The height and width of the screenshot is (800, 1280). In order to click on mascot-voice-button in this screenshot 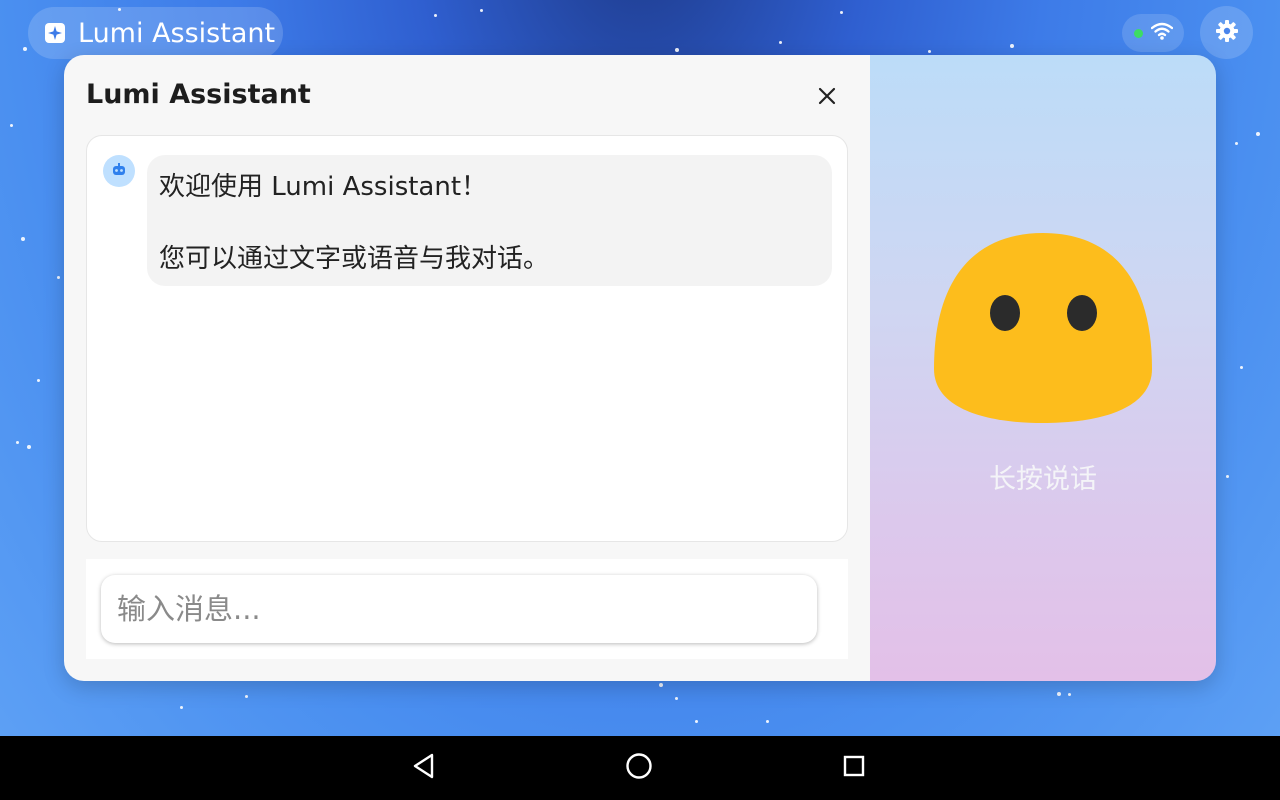, I will do `click(1043, 327)`.